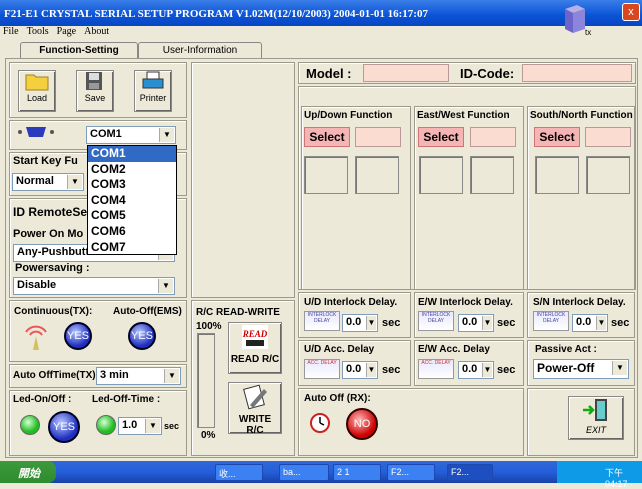  Describe the element at coordinates (132, 170) in the screenshot. I see `com-option: COM2` at that location.